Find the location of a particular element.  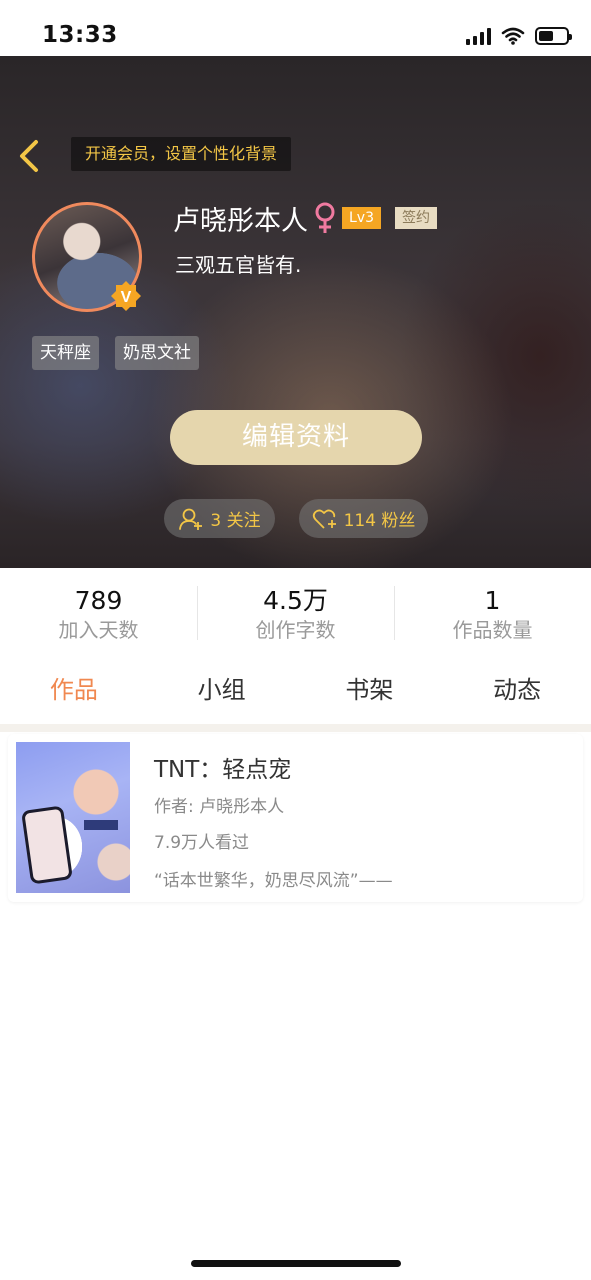

back-button is located at coordinates (30, 156).